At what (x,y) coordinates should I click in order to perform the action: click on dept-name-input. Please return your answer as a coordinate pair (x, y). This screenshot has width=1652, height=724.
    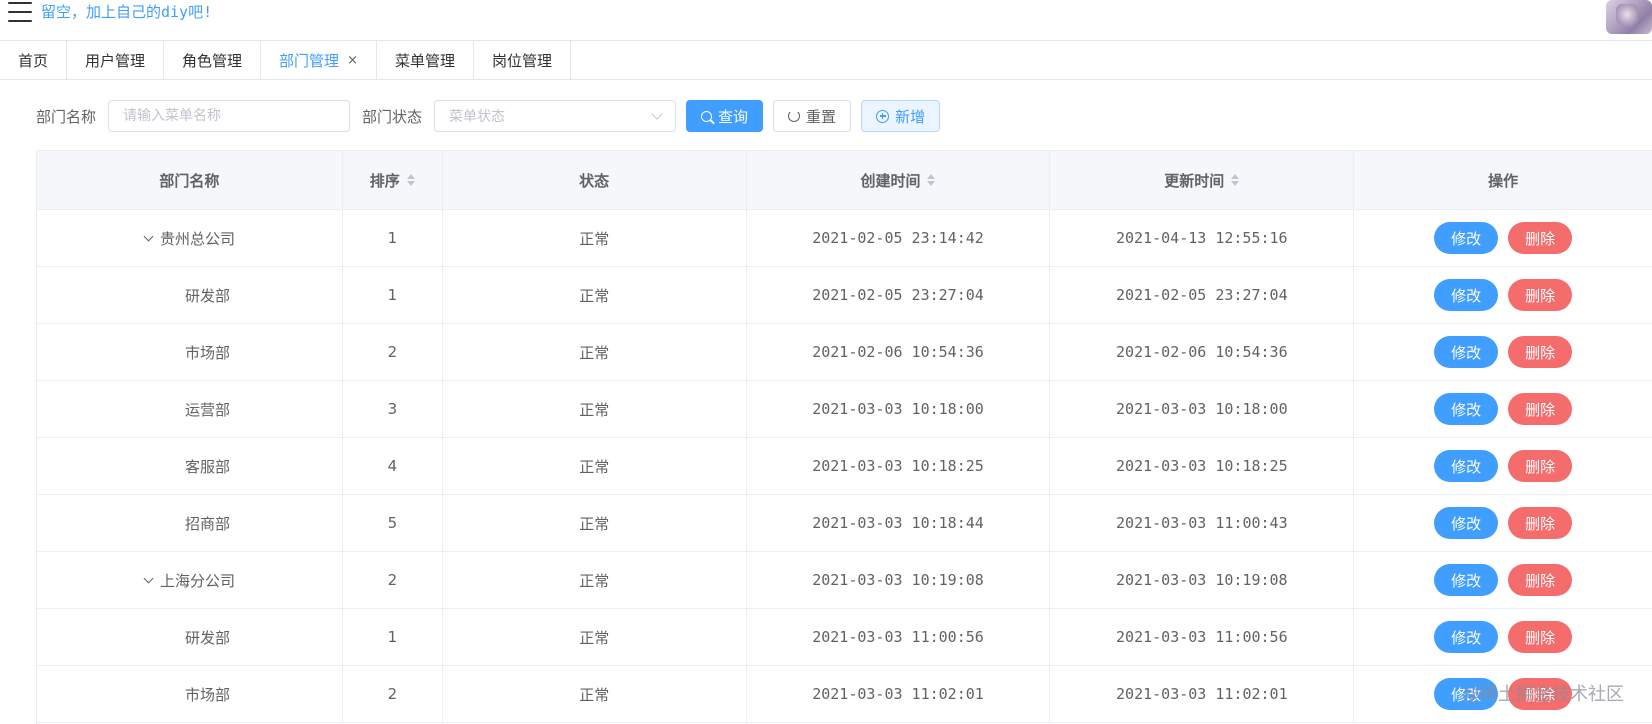
    Looking at the image, I should click on (229, 116).